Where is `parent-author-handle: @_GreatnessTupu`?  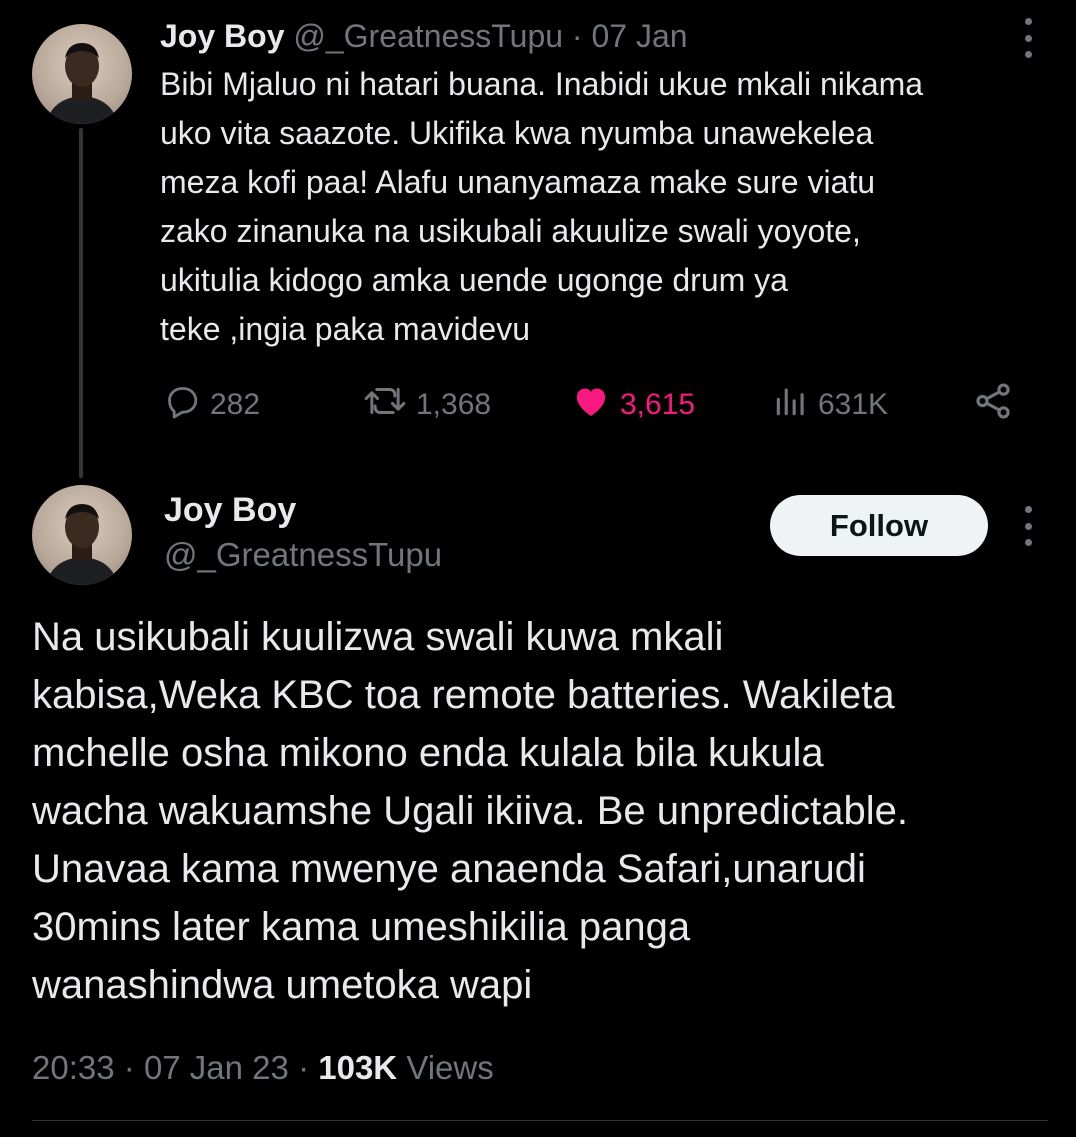 parent-author-handle: @_GreatnessTupu is located at coordinates (428, 36).